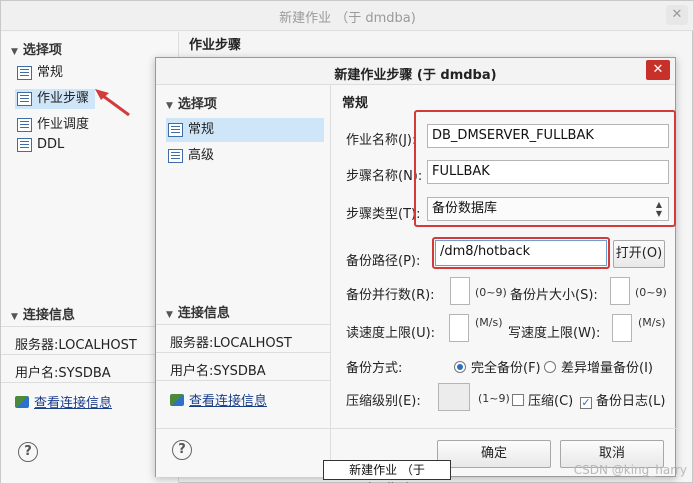 This screenshot has width=693, height=483. Describe the element at coordinates (630, 470) in the screenshot. I see `watermark: CSDN @king_harry` at that location.